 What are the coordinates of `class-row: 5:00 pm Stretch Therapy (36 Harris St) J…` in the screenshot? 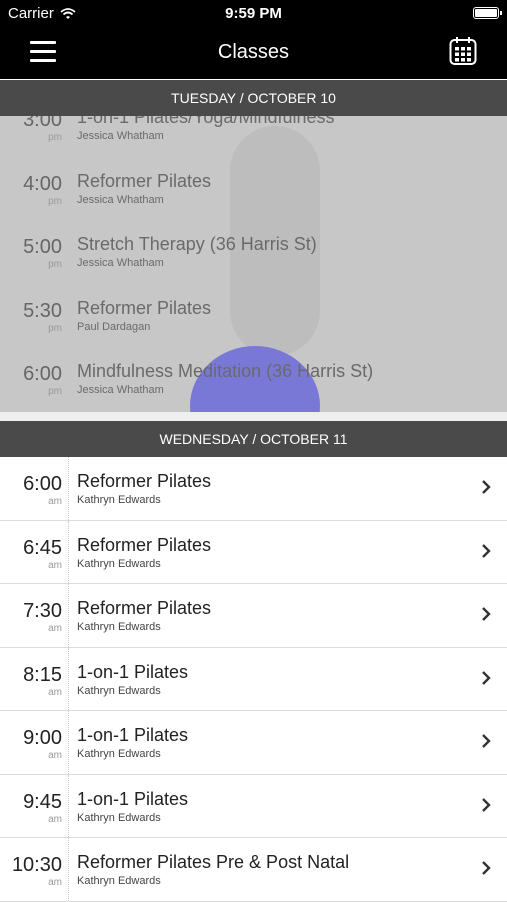 It's located at (253, 252).